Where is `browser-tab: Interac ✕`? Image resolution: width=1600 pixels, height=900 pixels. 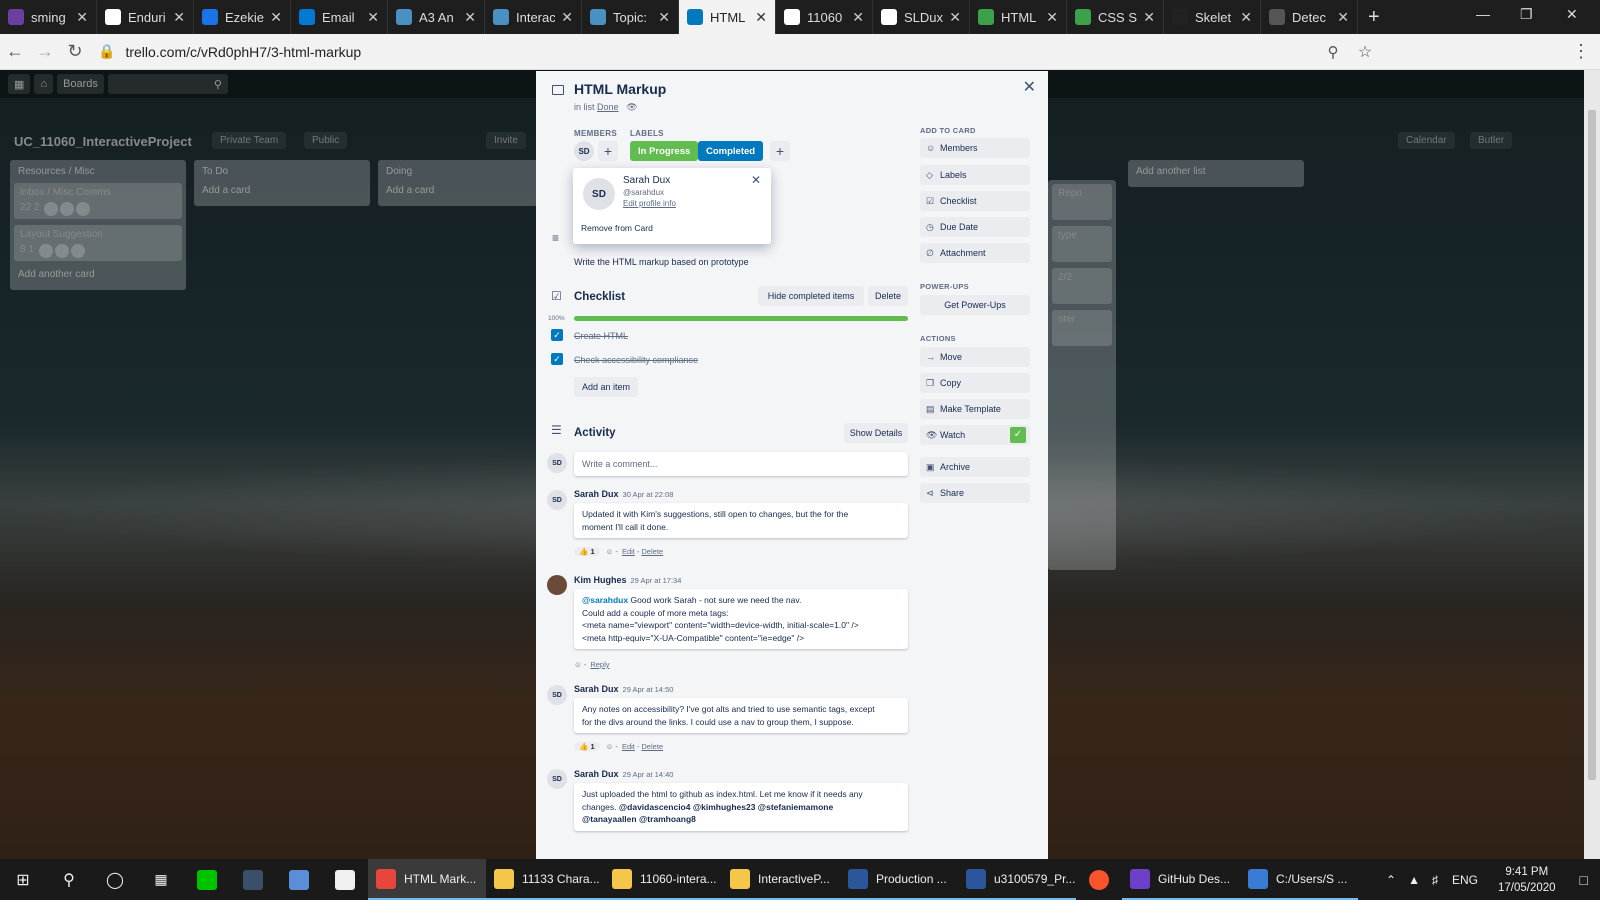
browser-tab: Interac ✕ is located at coordinates (533, 17).